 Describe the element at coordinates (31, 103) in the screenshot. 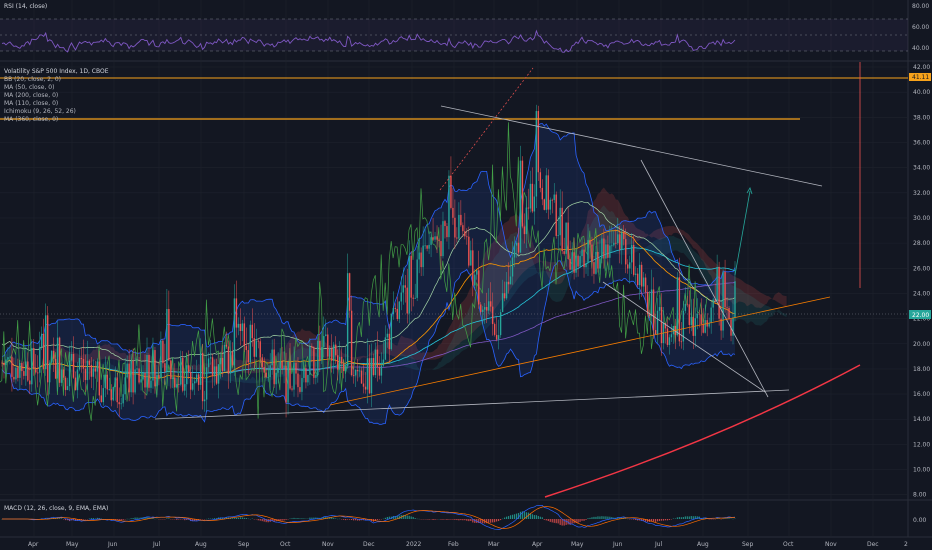

I see `legend-ma110: MA (110, close, 0)` at that location.